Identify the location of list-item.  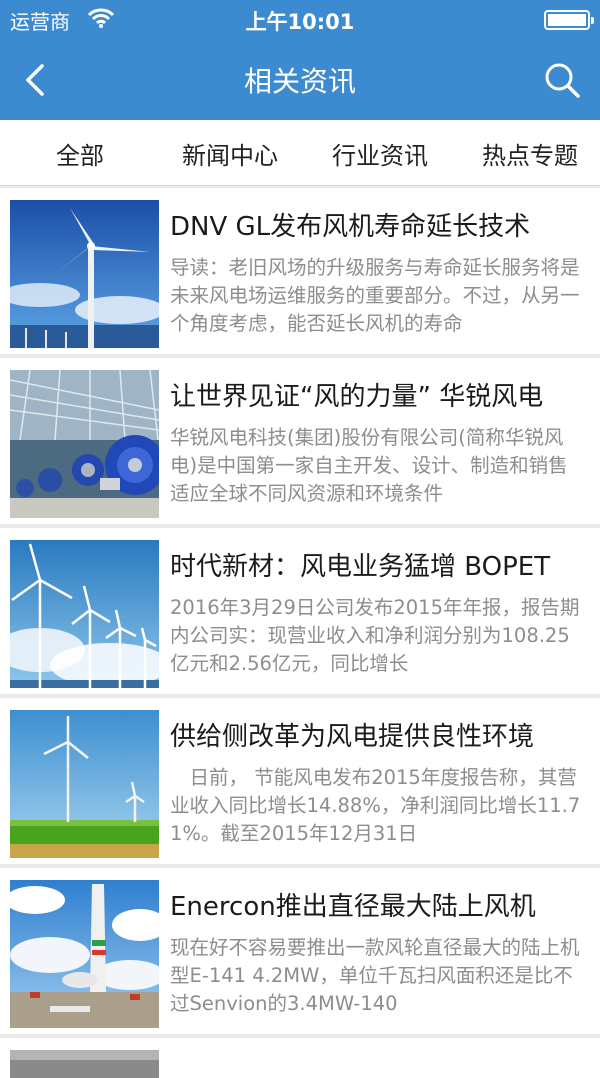
(300, 1058).